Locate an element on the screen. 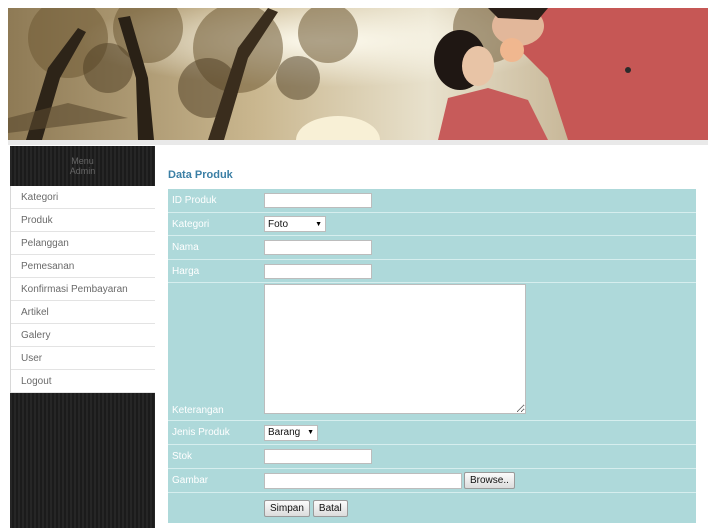 This screenshot has width=708, height=528. form-row-stok: Stok is located at coordinates (432, 457).